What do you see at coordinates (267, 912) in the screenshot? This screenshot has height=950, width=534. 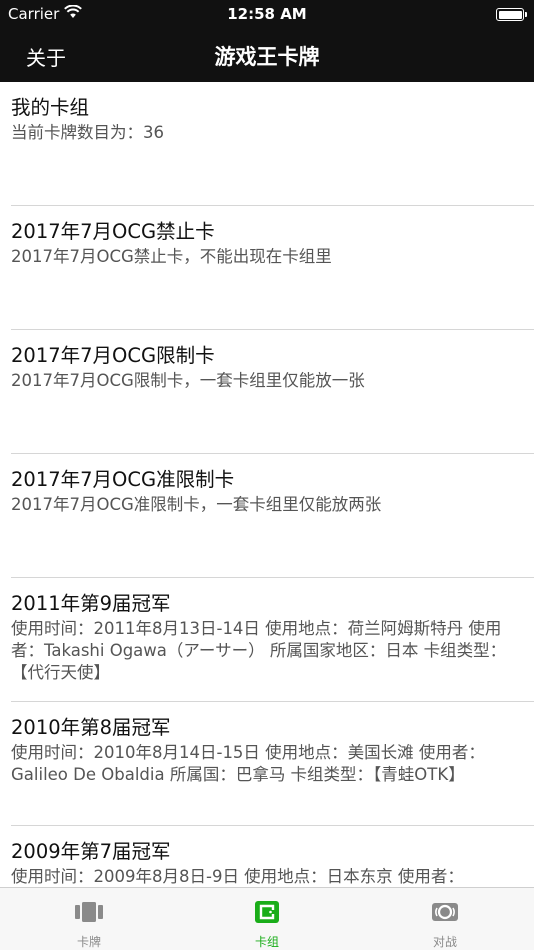 I see `deck-wallet-icon` at bounding box center [267, 912].